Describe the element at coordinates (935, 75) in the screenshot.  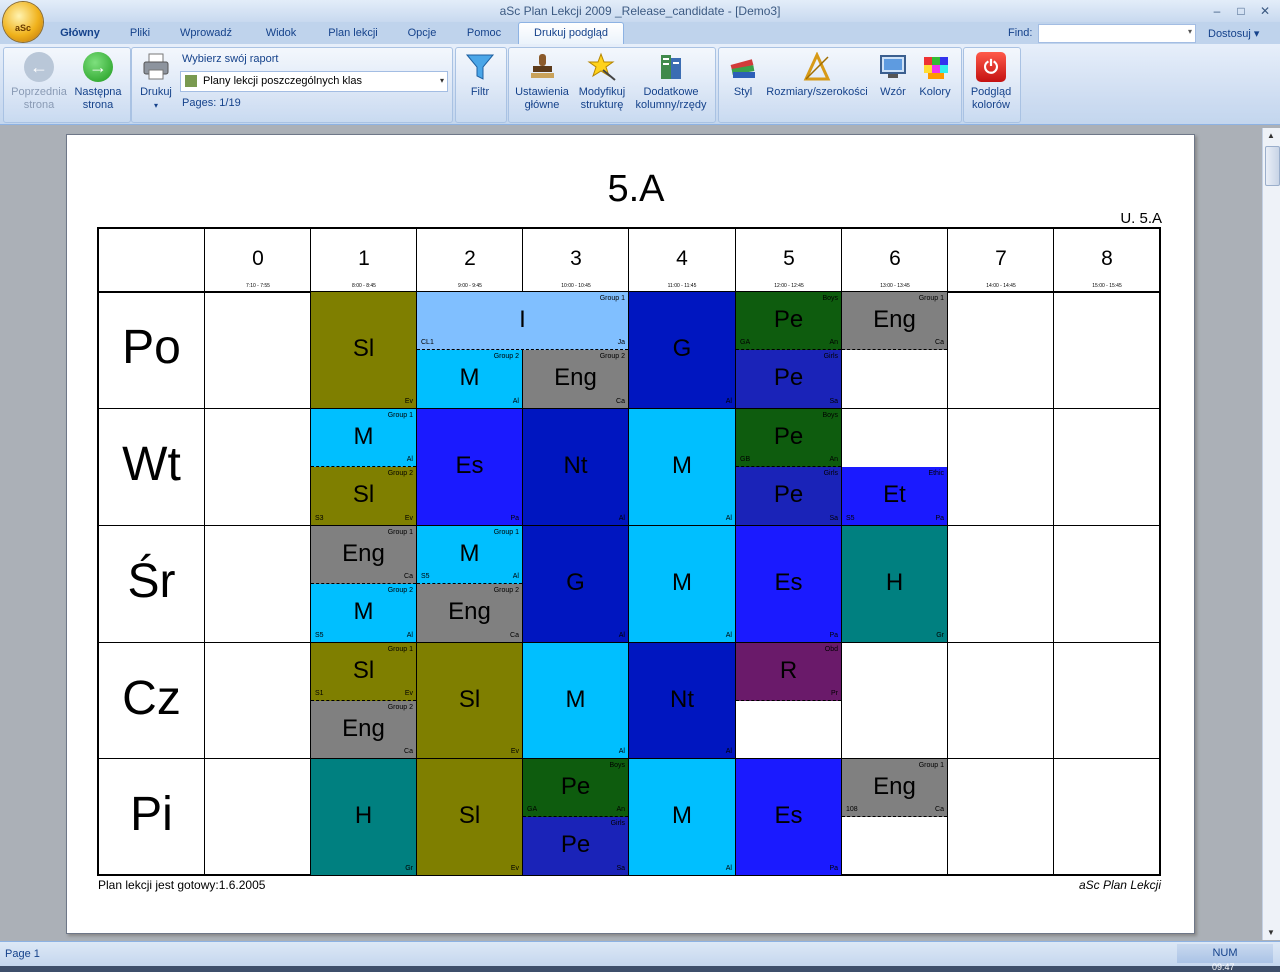
I see `colors-button: Kolory` at that location.